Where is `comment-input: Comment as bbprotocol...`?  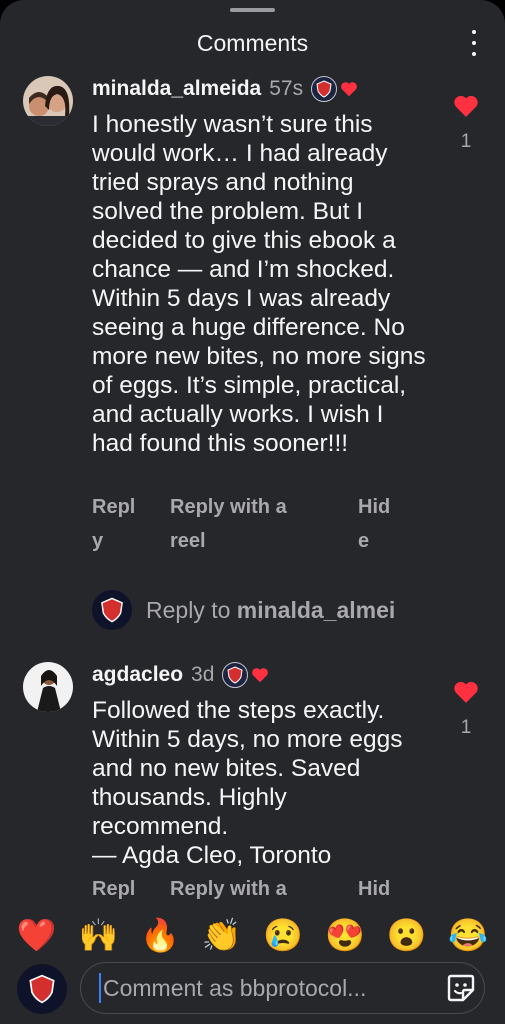 comment-input: Comment as bbprotocol... is located at coordinates (282, 988).